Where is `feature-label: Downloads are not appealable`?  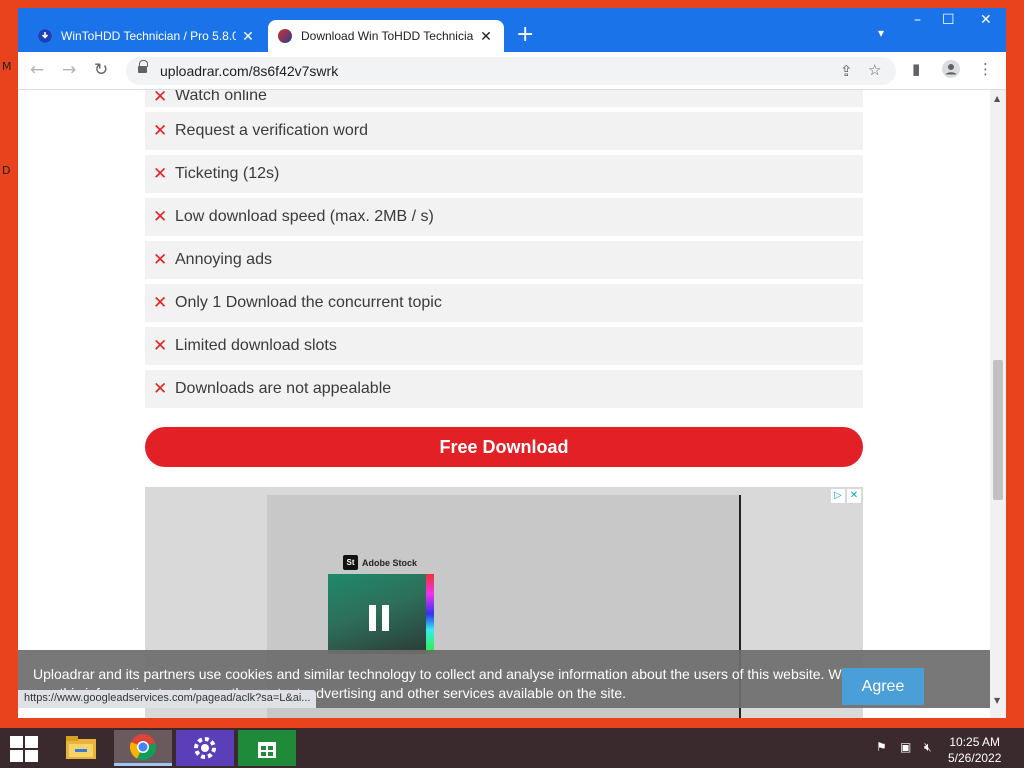
feature-label: Downloads are not appealable is located at coordinates (283, 388).